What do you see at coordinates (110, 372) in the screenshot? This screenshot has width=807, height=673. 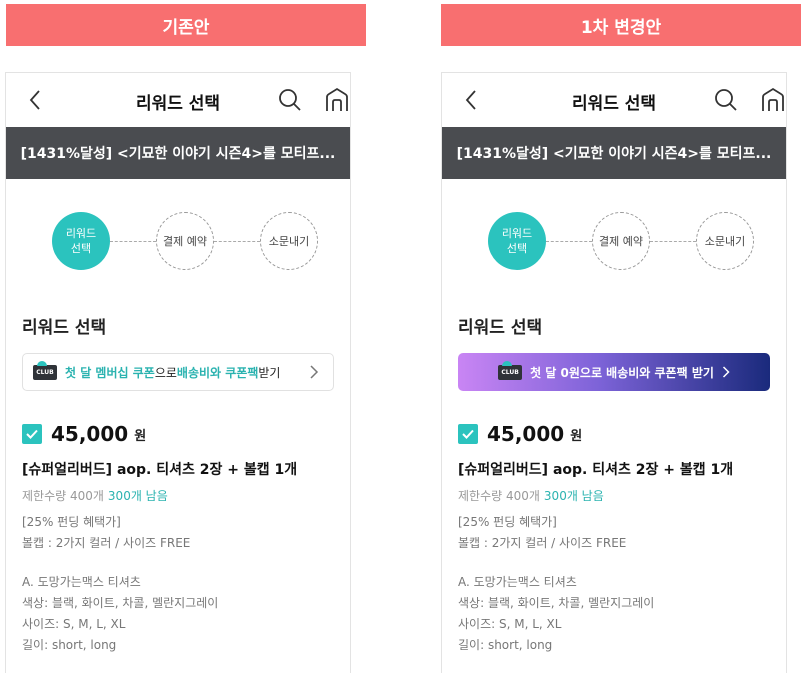 I see `coupon-text-highlight: 첫 달 멤버십 쿠폰` at bounding box center [110, 372].